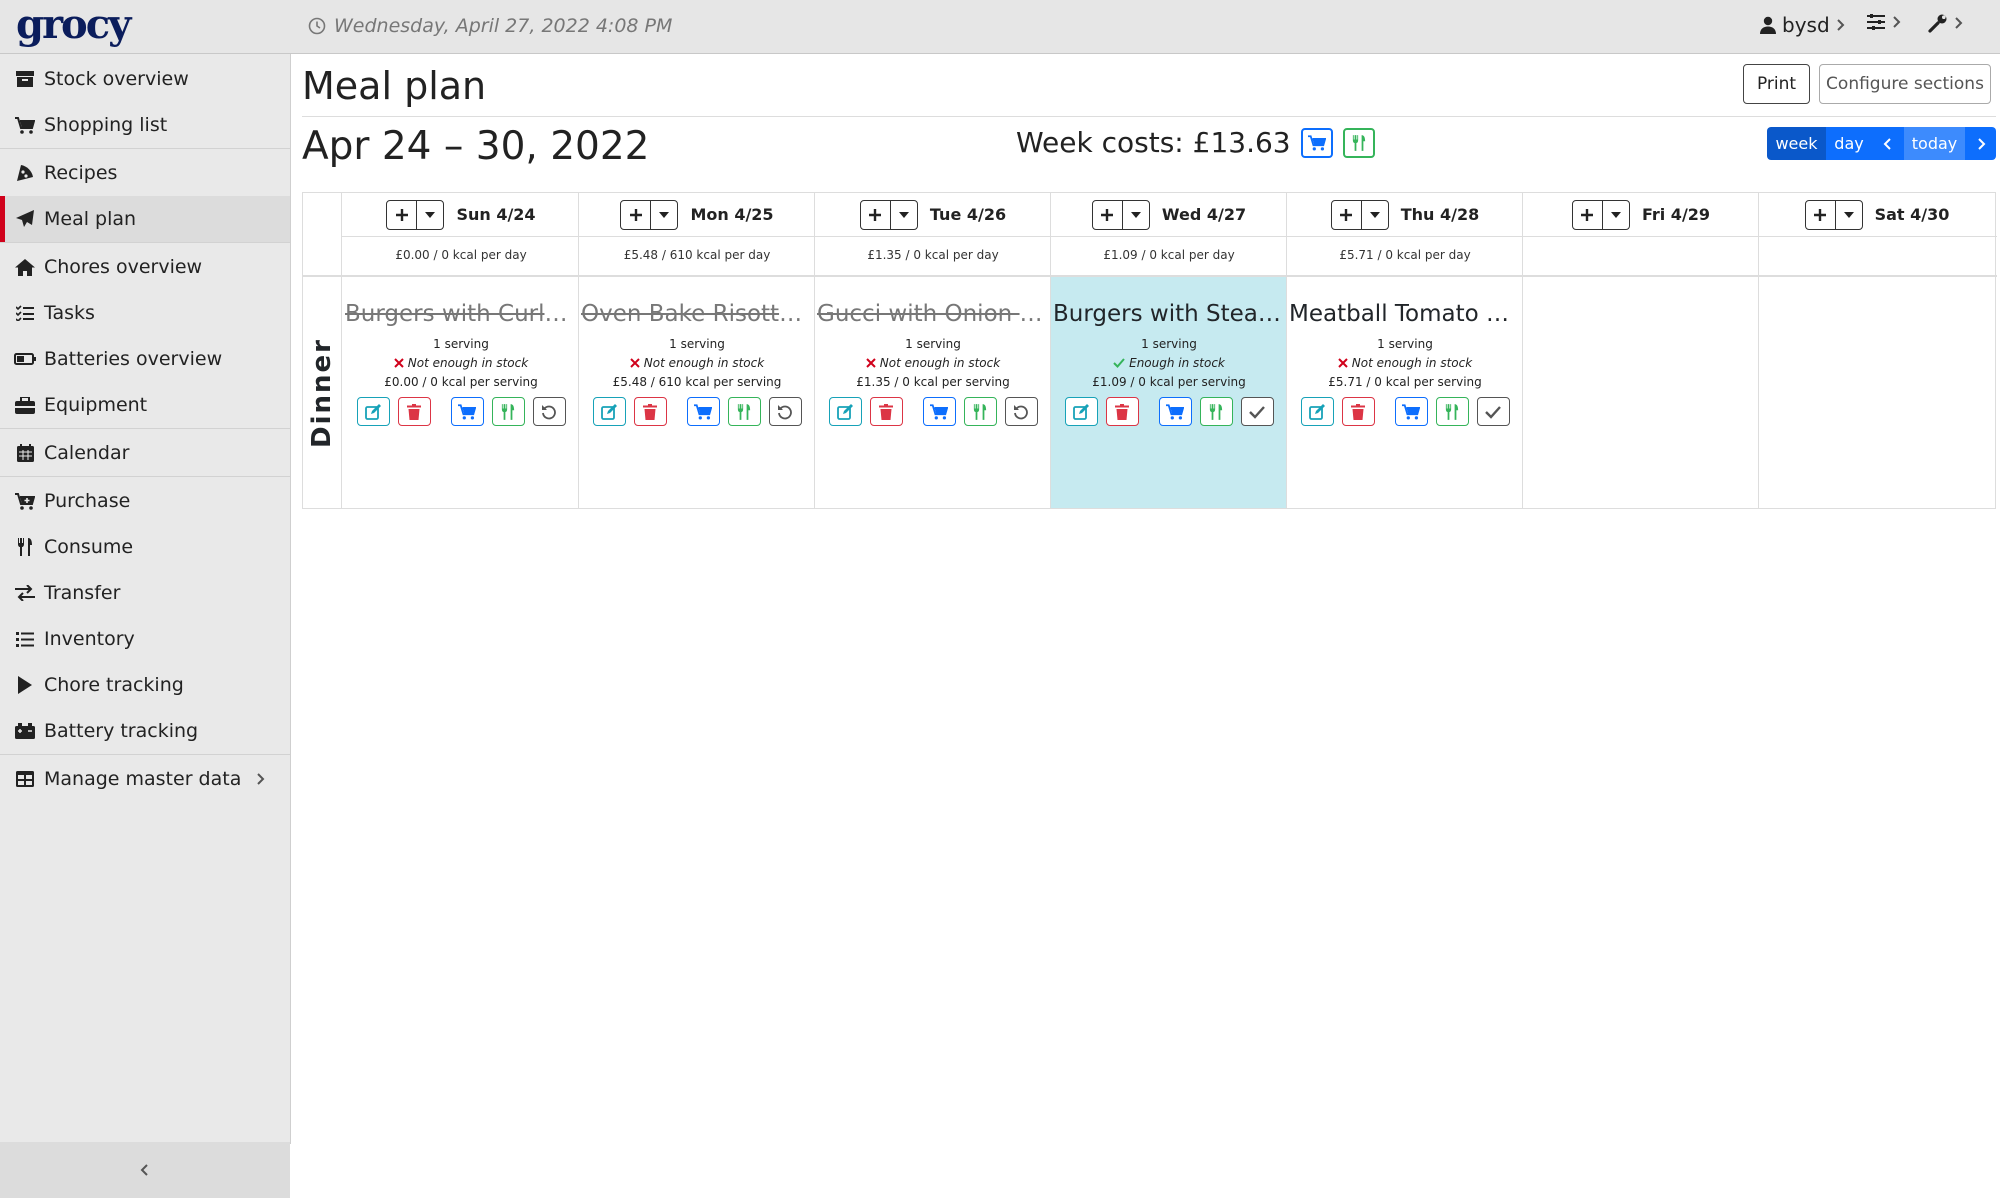 The width and height of the screenshot is (2000, 1198). What do you see at coordinates (933, 314) in the screenshot?
I see `recipe-title: Gucci with Onion and Herbs` at bounding box center [933, 314].